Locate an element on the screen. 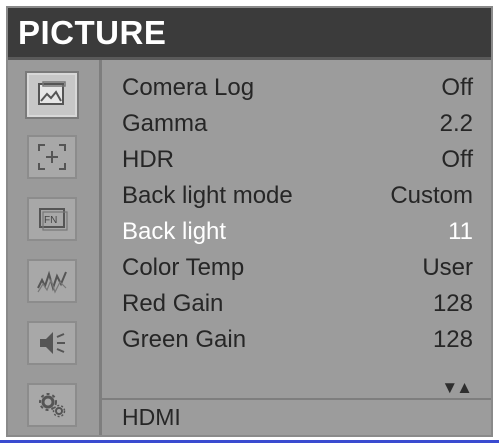 The height and width of the screenshot is (443, 499). sidebar-item-settings is located at coordinates (52, 405).